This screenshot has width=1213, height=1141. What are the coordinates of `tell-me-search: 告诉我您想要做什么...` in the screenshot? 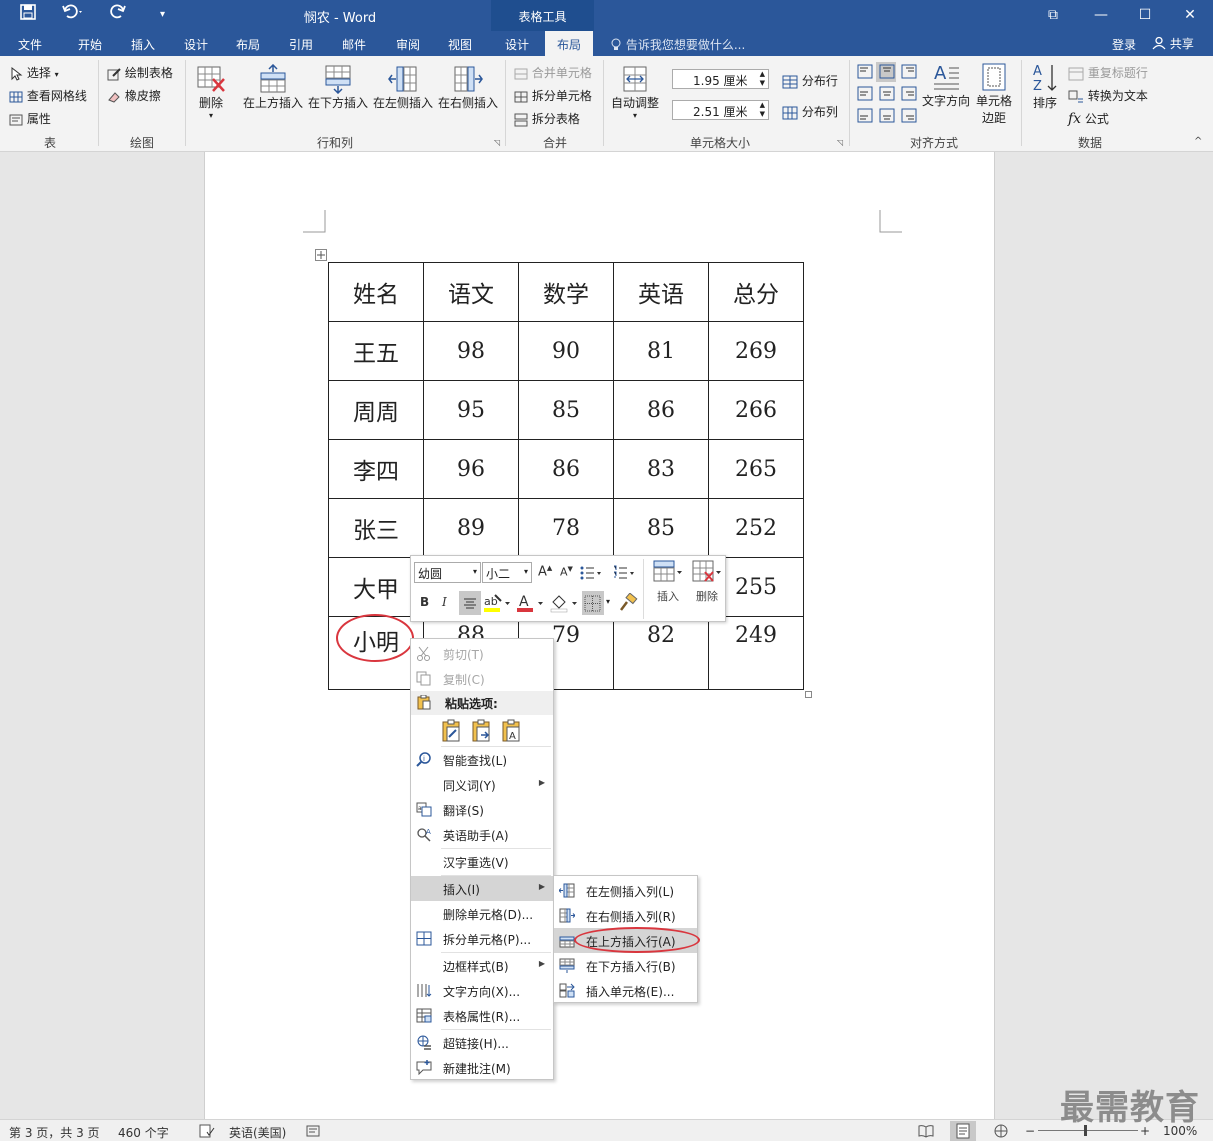 It's located at (677, 44).